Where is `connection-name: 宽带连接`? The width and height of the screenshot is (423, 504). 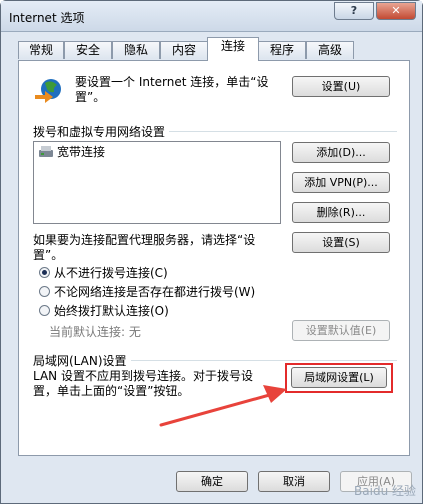
connection-name: 宽带连接 is located at coordinates (81, 152).